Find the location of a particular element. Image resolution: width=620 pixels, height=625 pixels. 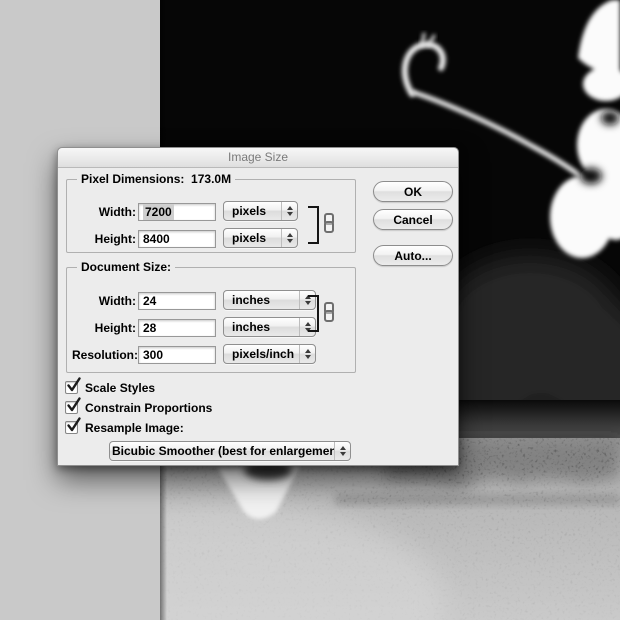

pixel-height-field: 8400 is located at coordinates (177, 239).